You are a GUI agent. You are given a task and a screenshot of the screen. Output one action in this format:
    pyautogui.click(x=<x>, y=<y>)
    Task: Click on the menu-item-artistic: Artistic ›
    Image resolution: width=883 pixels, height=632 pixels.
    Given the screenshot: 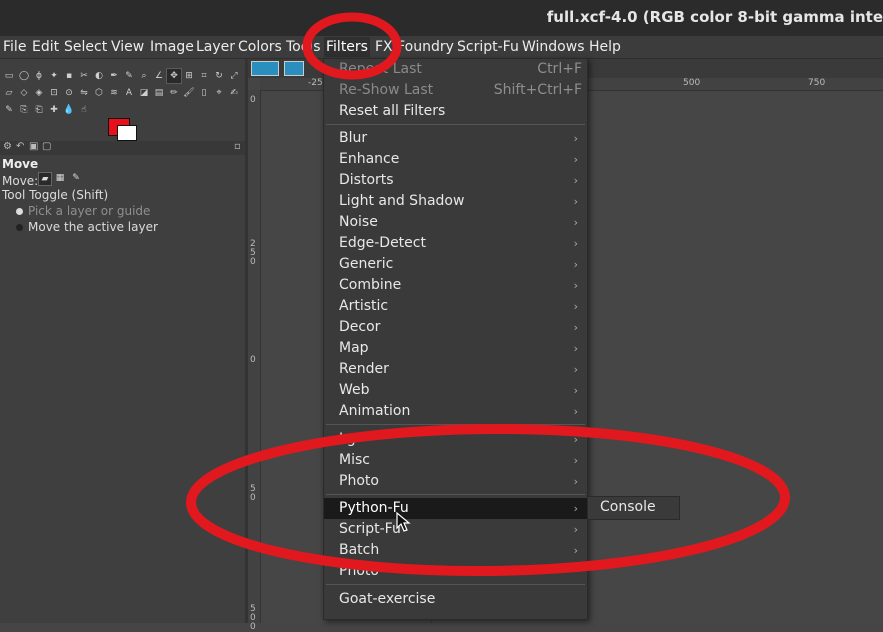 What is the action you would take?
    pyautogui.click(x=455, y=306)
    